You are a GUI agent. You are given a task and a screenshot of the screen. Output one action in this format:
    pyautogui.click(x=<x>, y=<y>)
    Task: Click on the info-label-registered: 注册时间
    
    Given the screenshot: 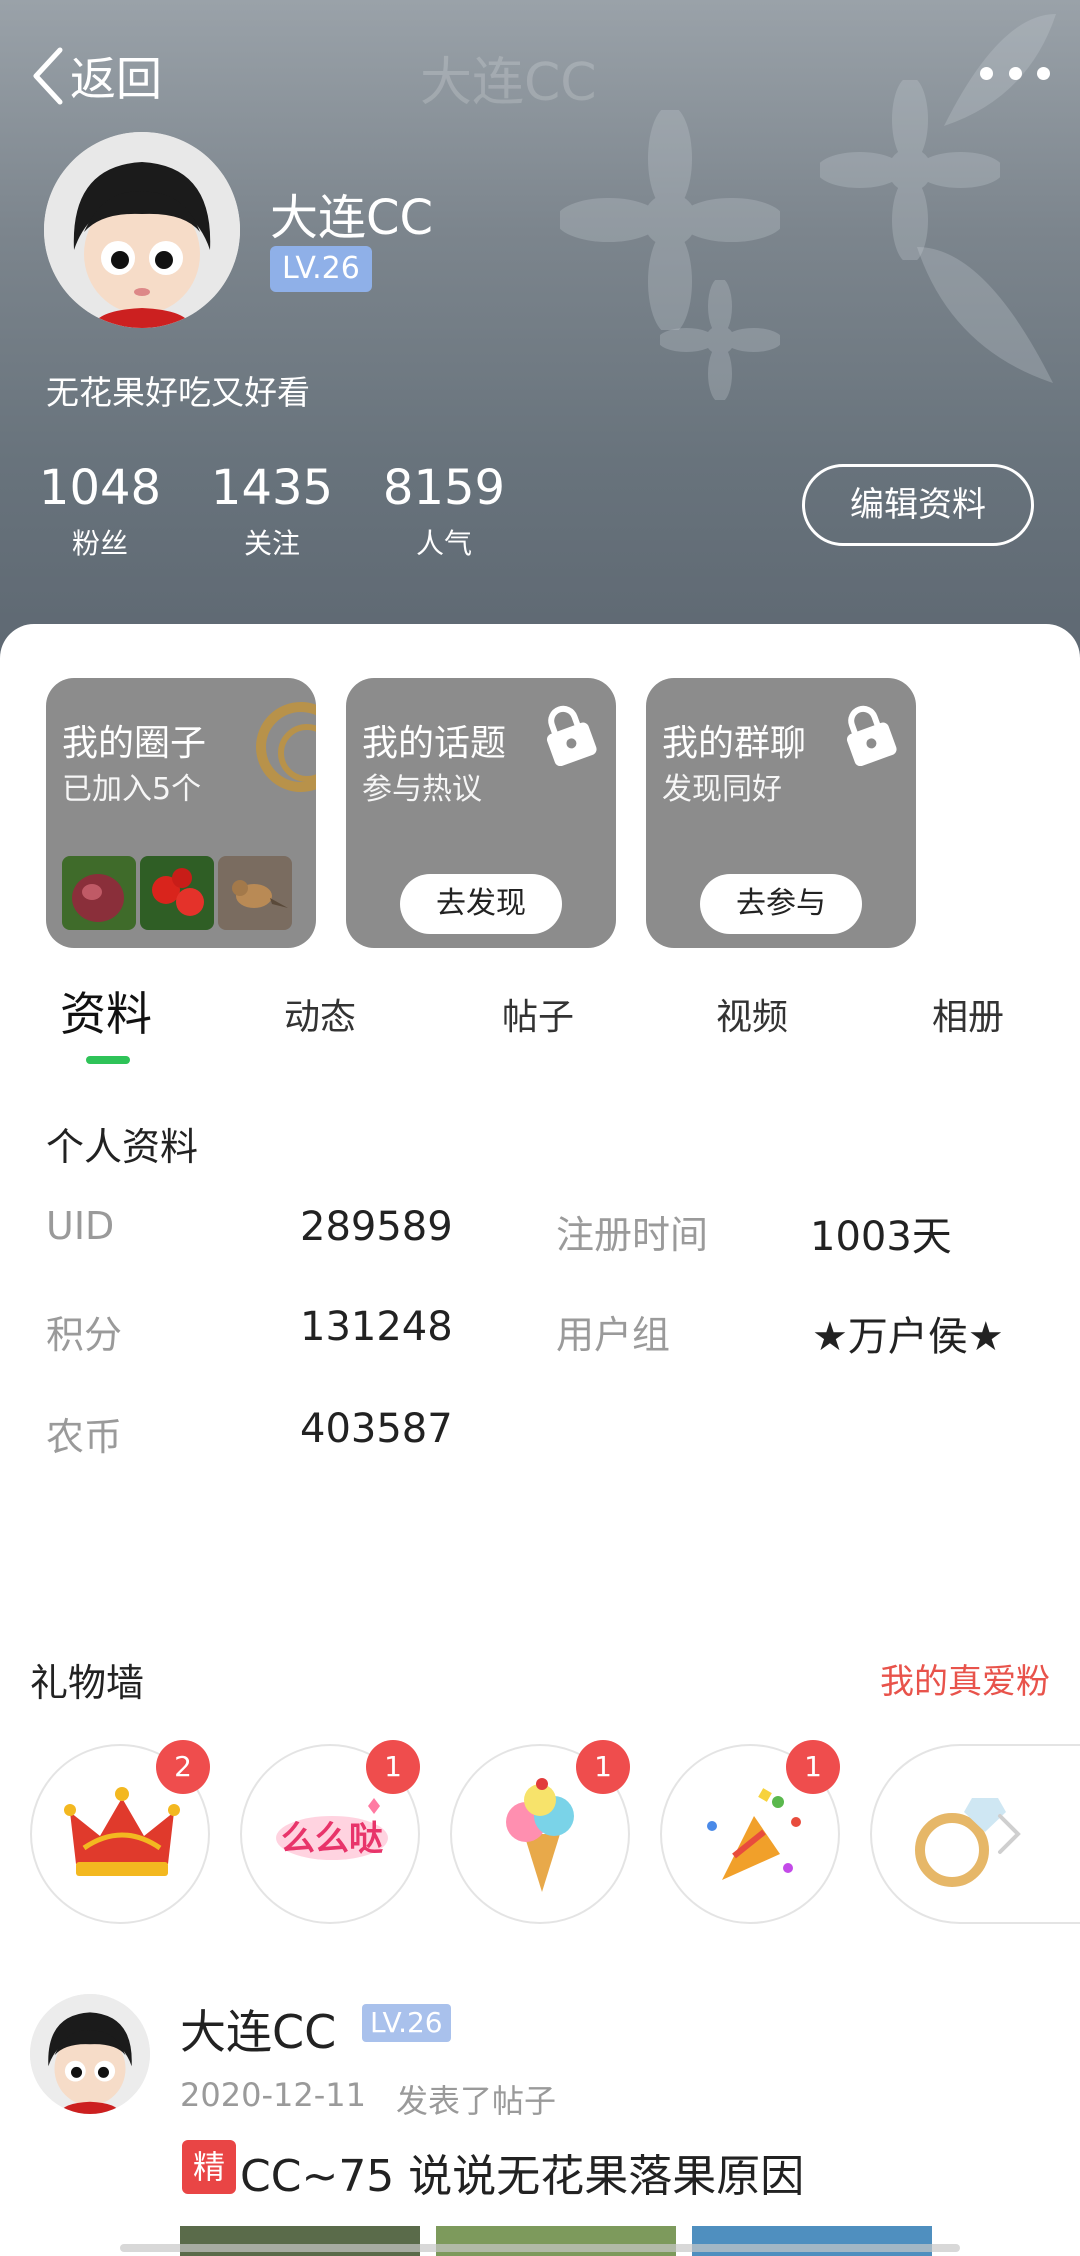 What is the action you would take?
    pyautogui.click(x=632, y=1235)
    